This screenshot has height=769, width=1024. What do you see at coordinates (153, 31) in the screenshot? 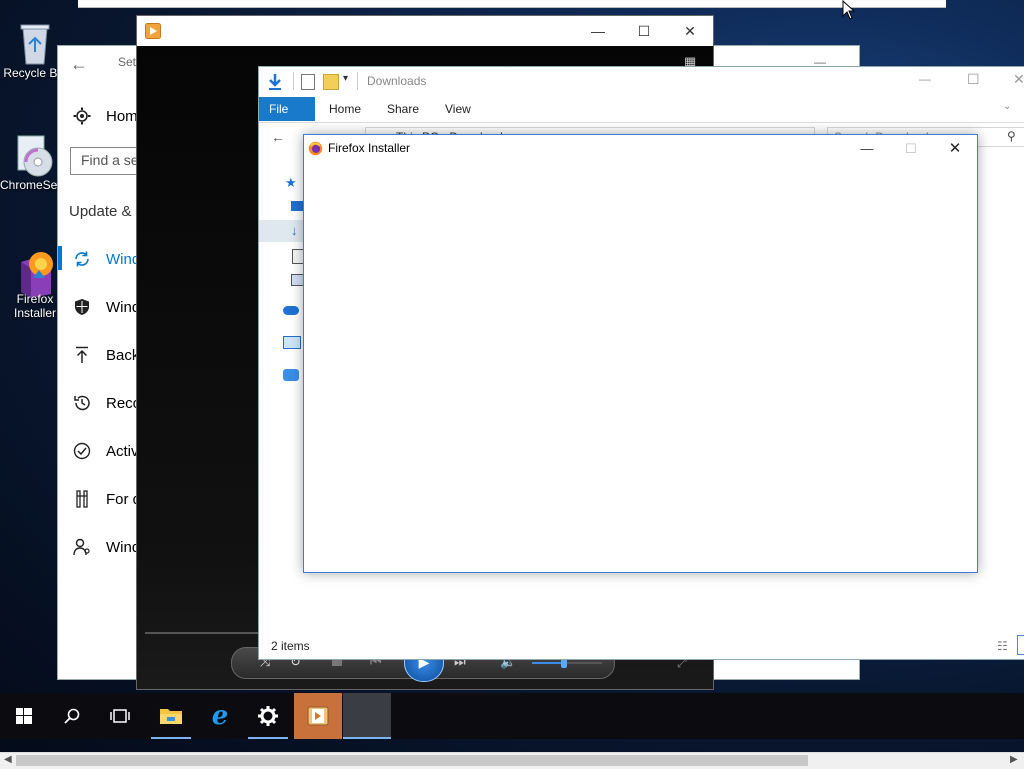
I see `media-player-app-icon` at bounding box center [153, 31].